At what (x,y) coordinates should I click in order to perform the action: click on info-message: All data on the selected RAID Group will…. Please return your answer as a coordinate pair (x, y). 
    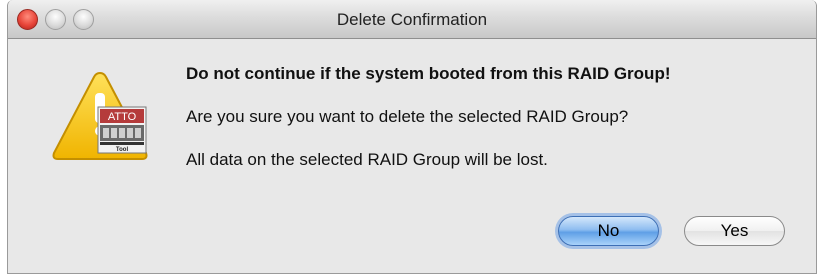
    Looking at the image, I should click on (367, 159).